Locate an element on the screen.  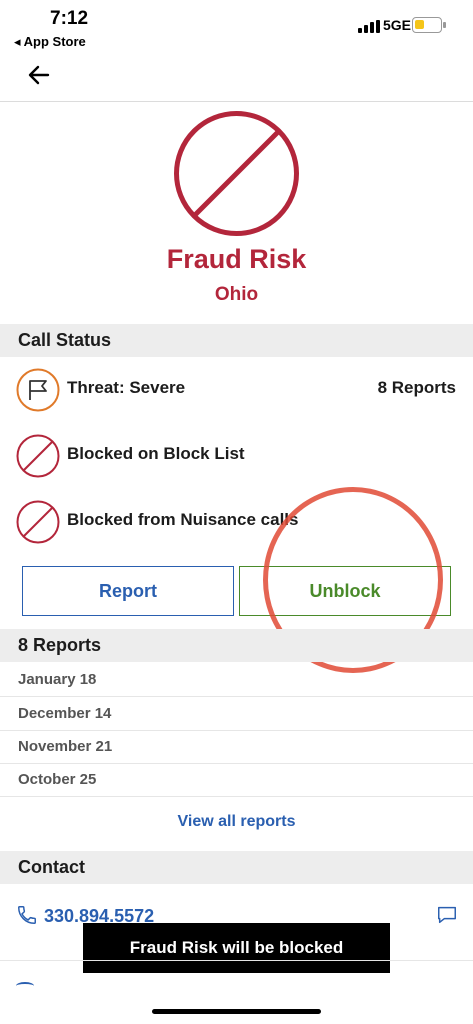
report-row: October 25 is located at coordinates (236, 780).